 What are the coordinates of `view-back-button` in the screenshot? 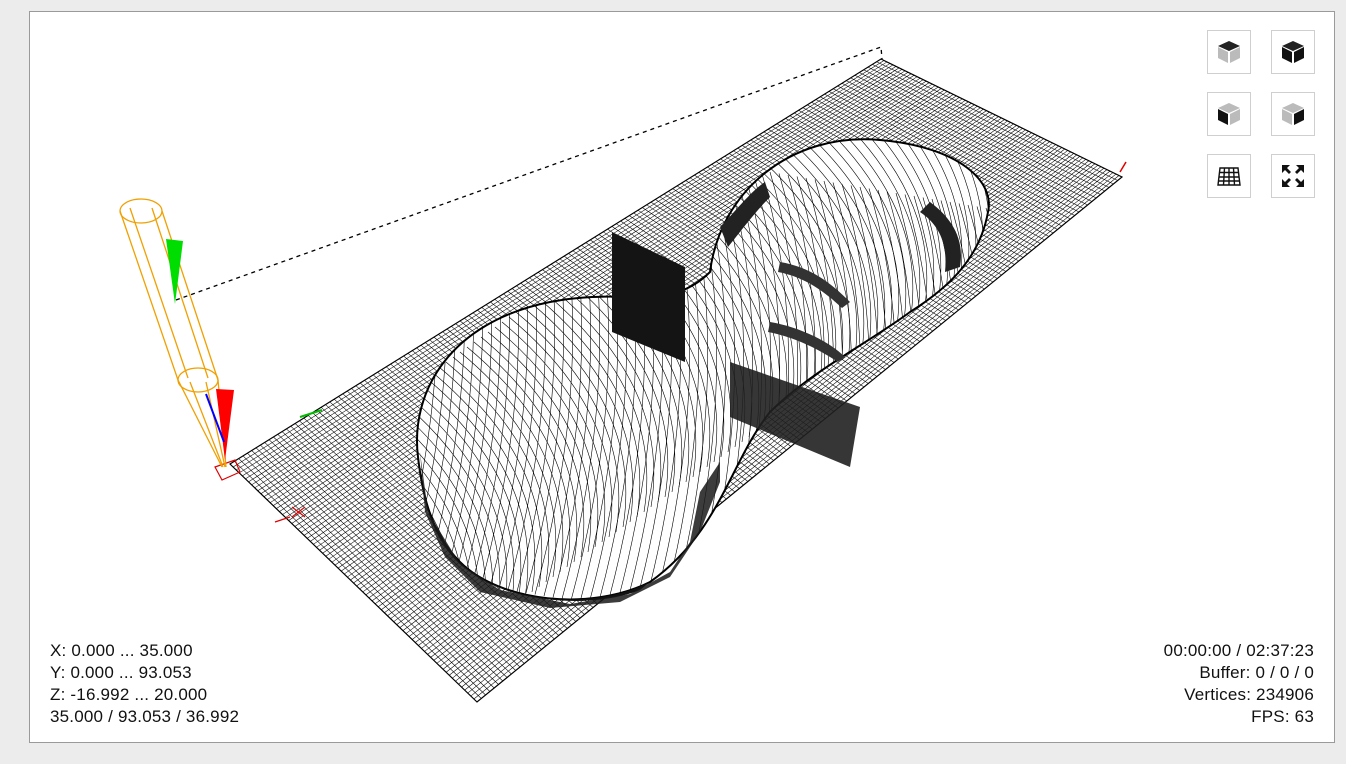 It's located at (1293, 52).